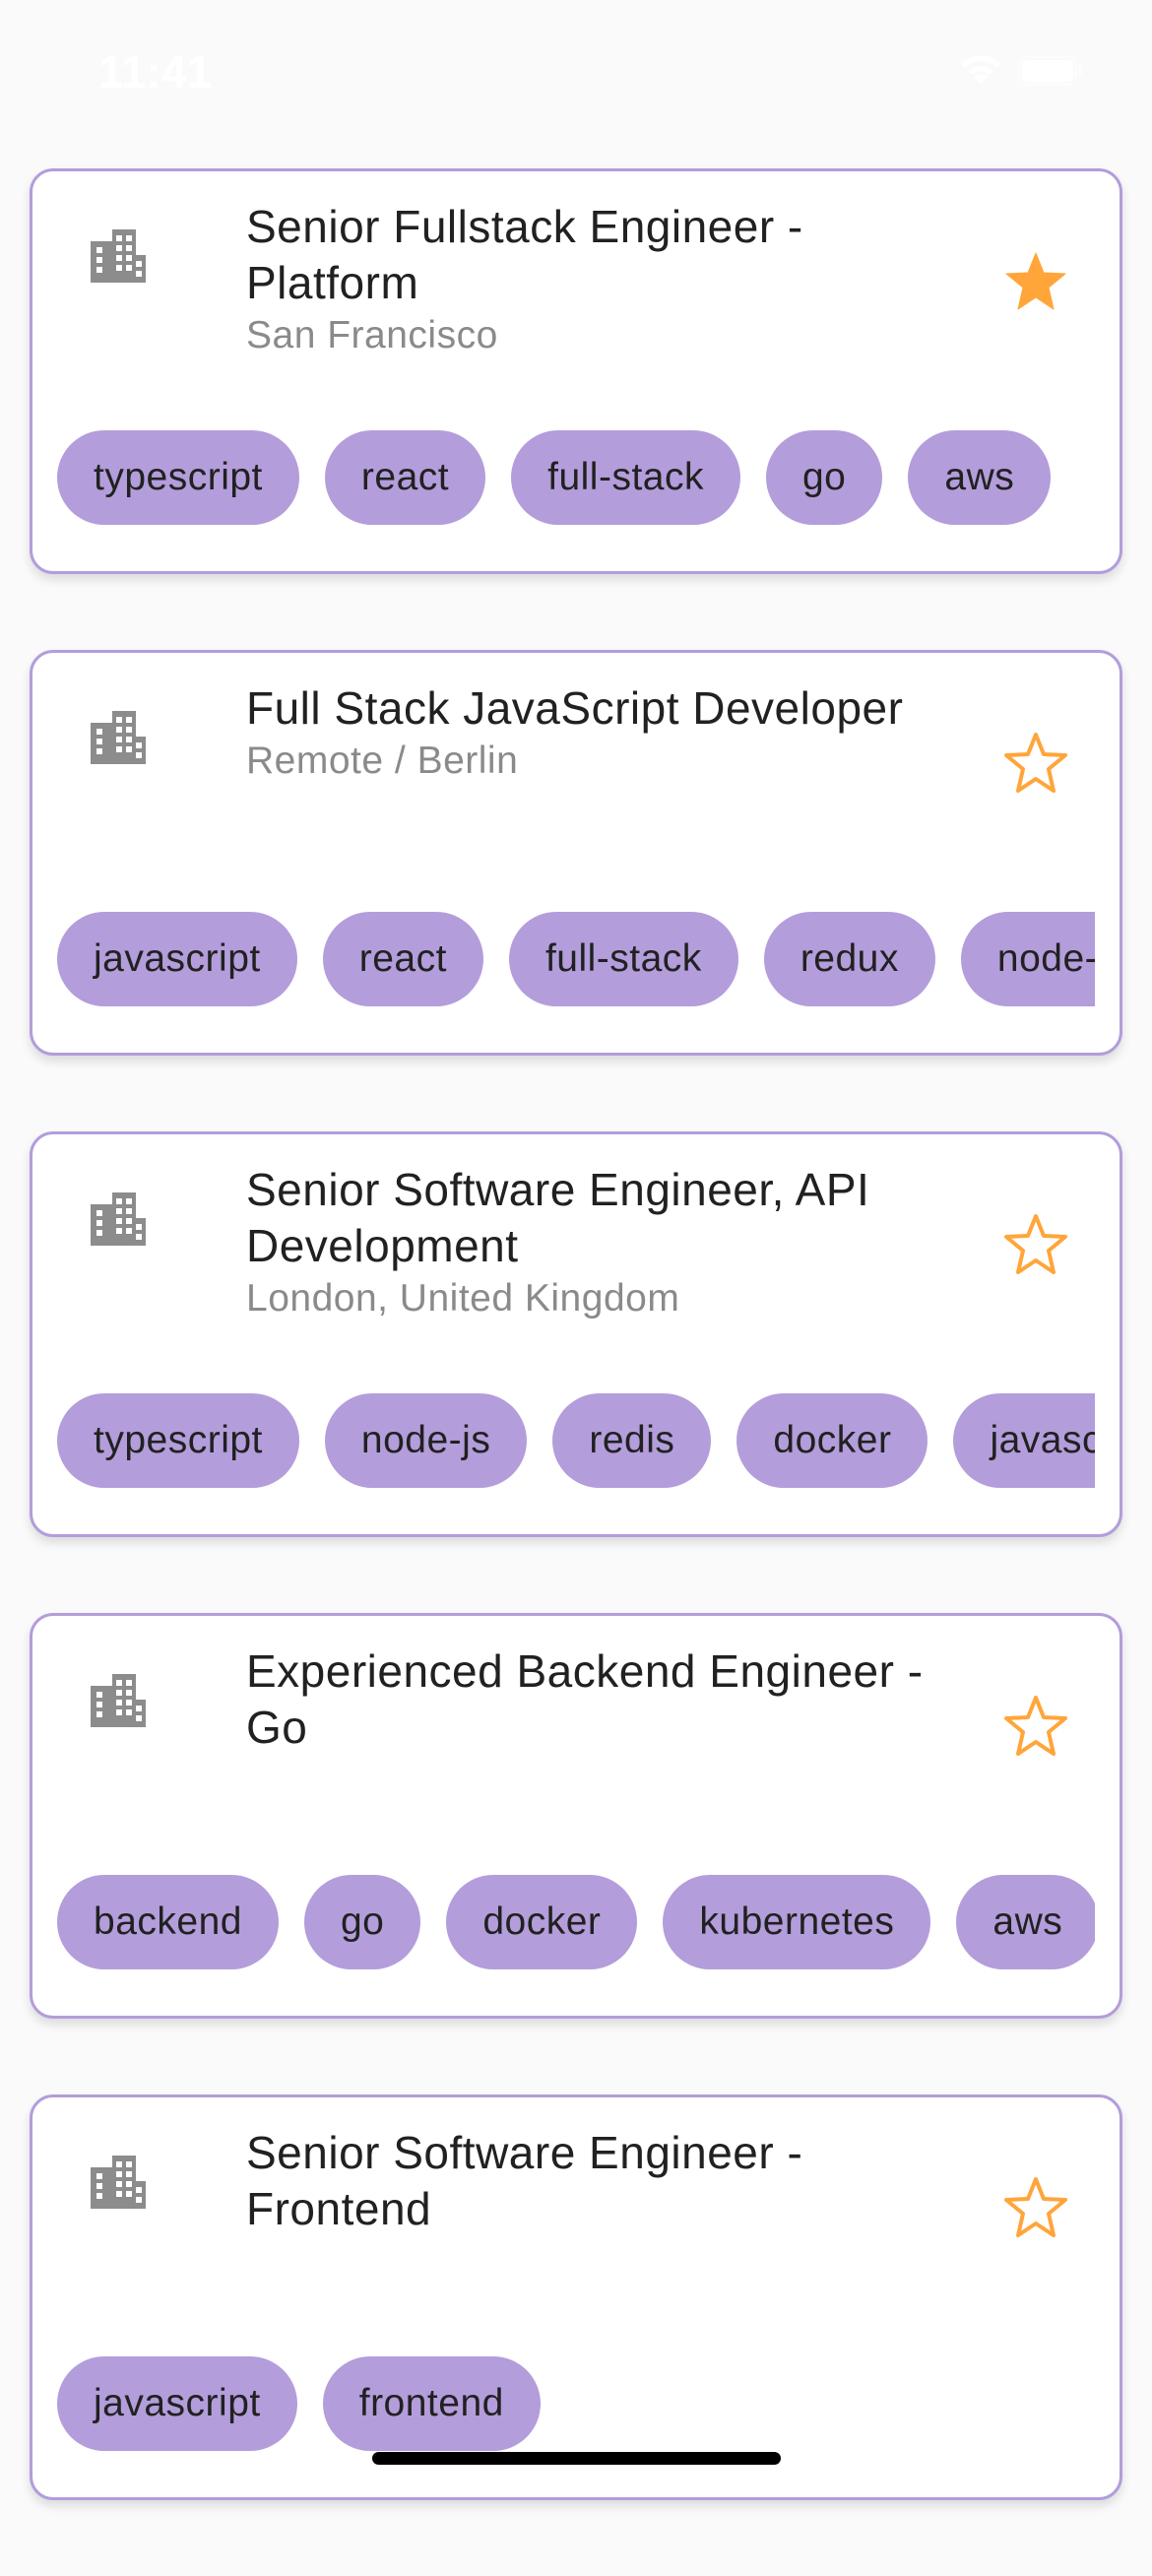  What do you see at coordinates (576, 2458) in the screenshot?
I see `home-indicator` at bounding box center [576, 2458].